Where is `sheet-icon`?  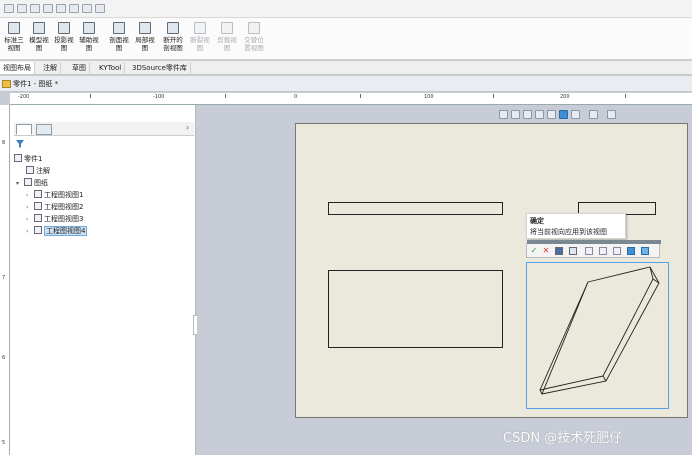
sheet-icon is located at coordinates (28, 182).